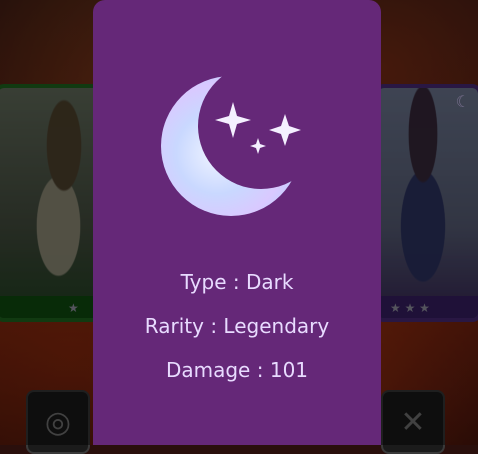 This screenshot has height=454, width=478. I want to click on rarity-value: Legendary, so click(276, 326).